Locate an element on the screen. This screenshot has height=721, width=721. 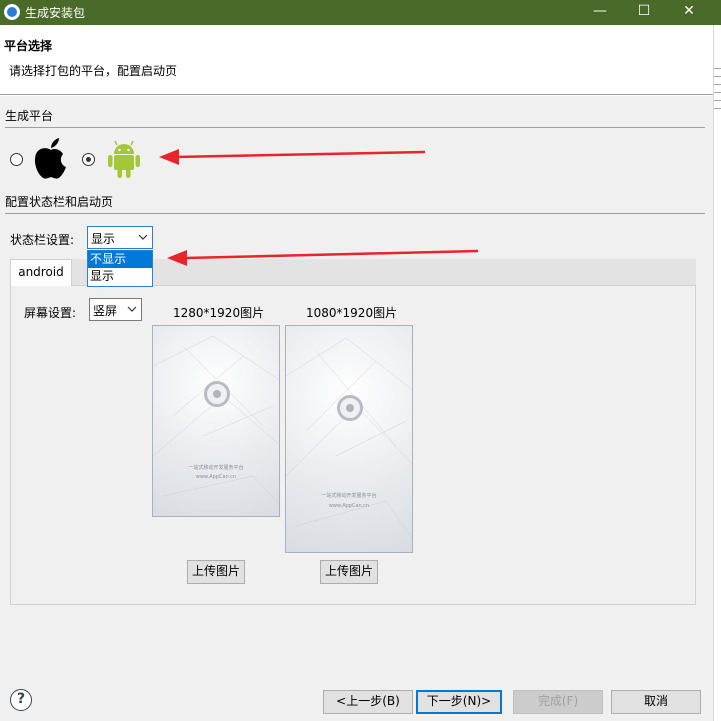
config-separator is located at coordinates (355, 213).